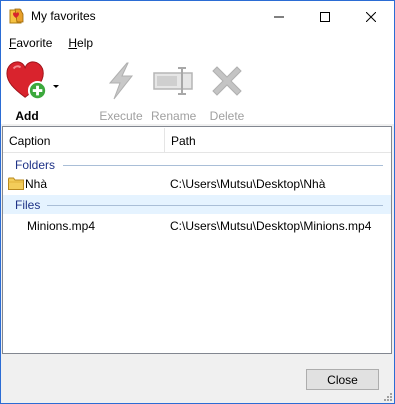  Describe the element at coordinates (342, 379) in the screenshot. I see `close-button: Close` at that location.